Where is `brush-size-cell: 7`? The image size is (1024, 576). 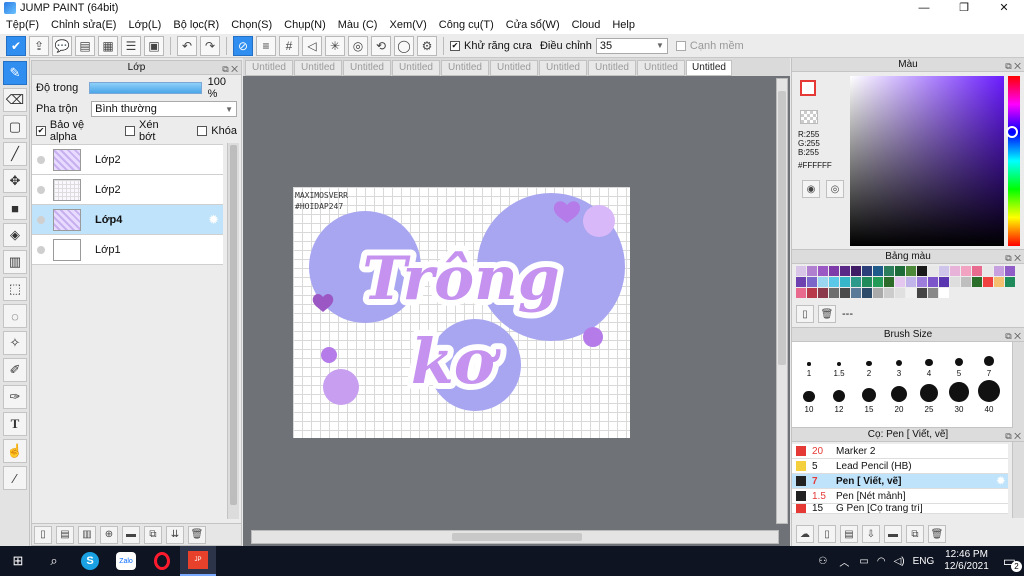
brush-size-cell: 7 is located at coordinates (989, 360).